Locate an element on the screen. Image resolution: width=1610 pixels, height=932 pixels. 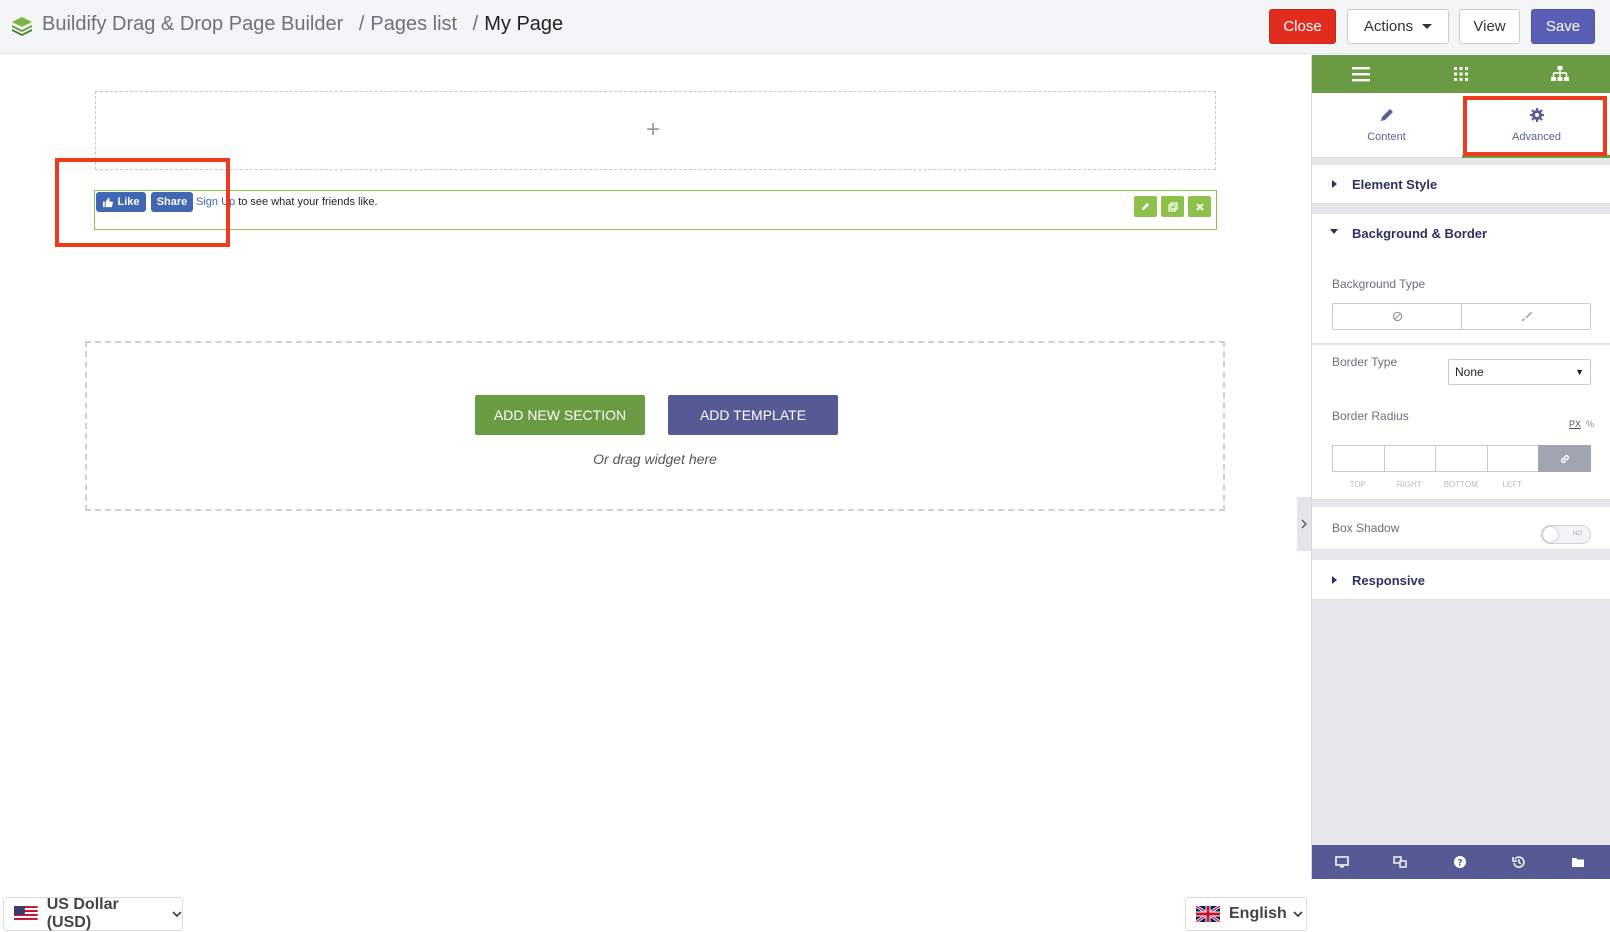
border-radius-inputs is located at coordinates (1461, 458).